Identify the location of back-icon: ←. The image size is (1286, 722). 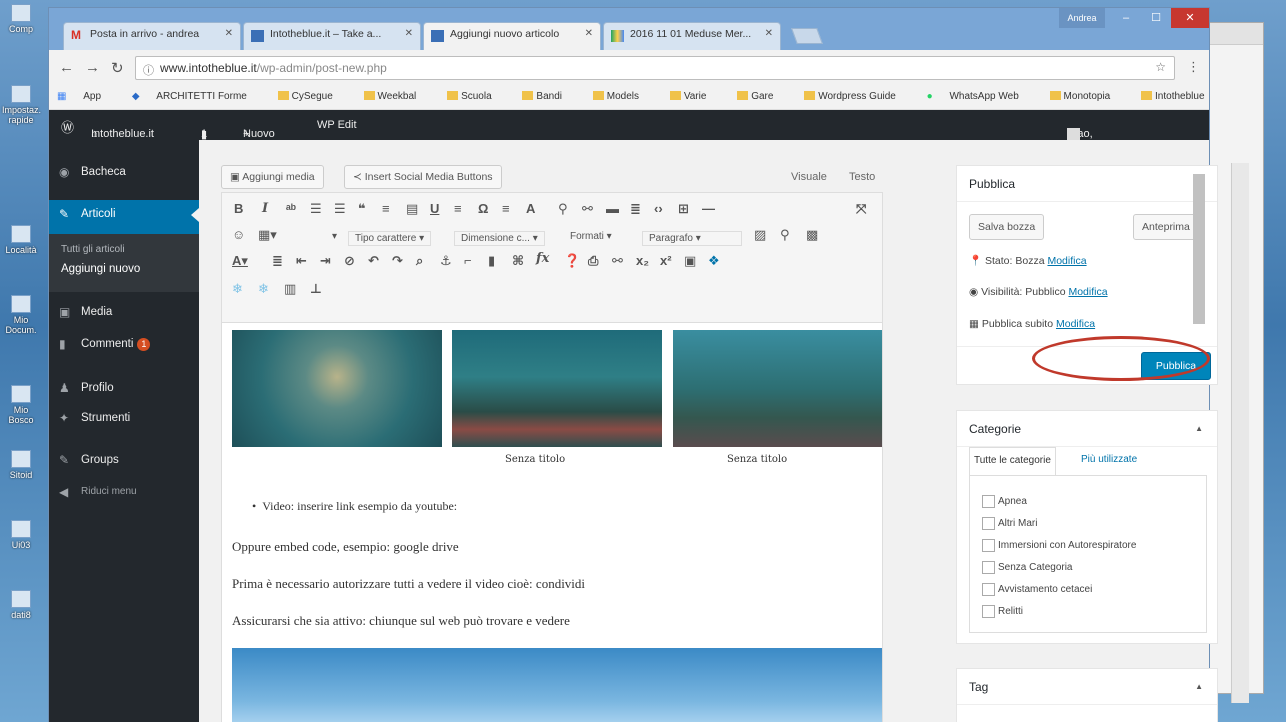
(66, 67).